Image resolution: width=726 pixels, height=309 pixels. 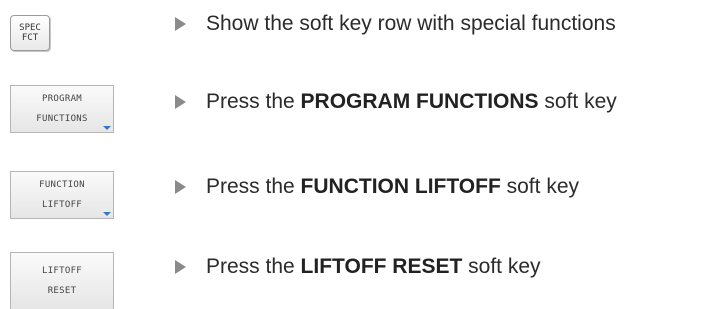 What do you see at coordinates (62, 185) in the screenshot?
I see `key-label-line-1: FUNCTION` at bounding box center [62, 185].